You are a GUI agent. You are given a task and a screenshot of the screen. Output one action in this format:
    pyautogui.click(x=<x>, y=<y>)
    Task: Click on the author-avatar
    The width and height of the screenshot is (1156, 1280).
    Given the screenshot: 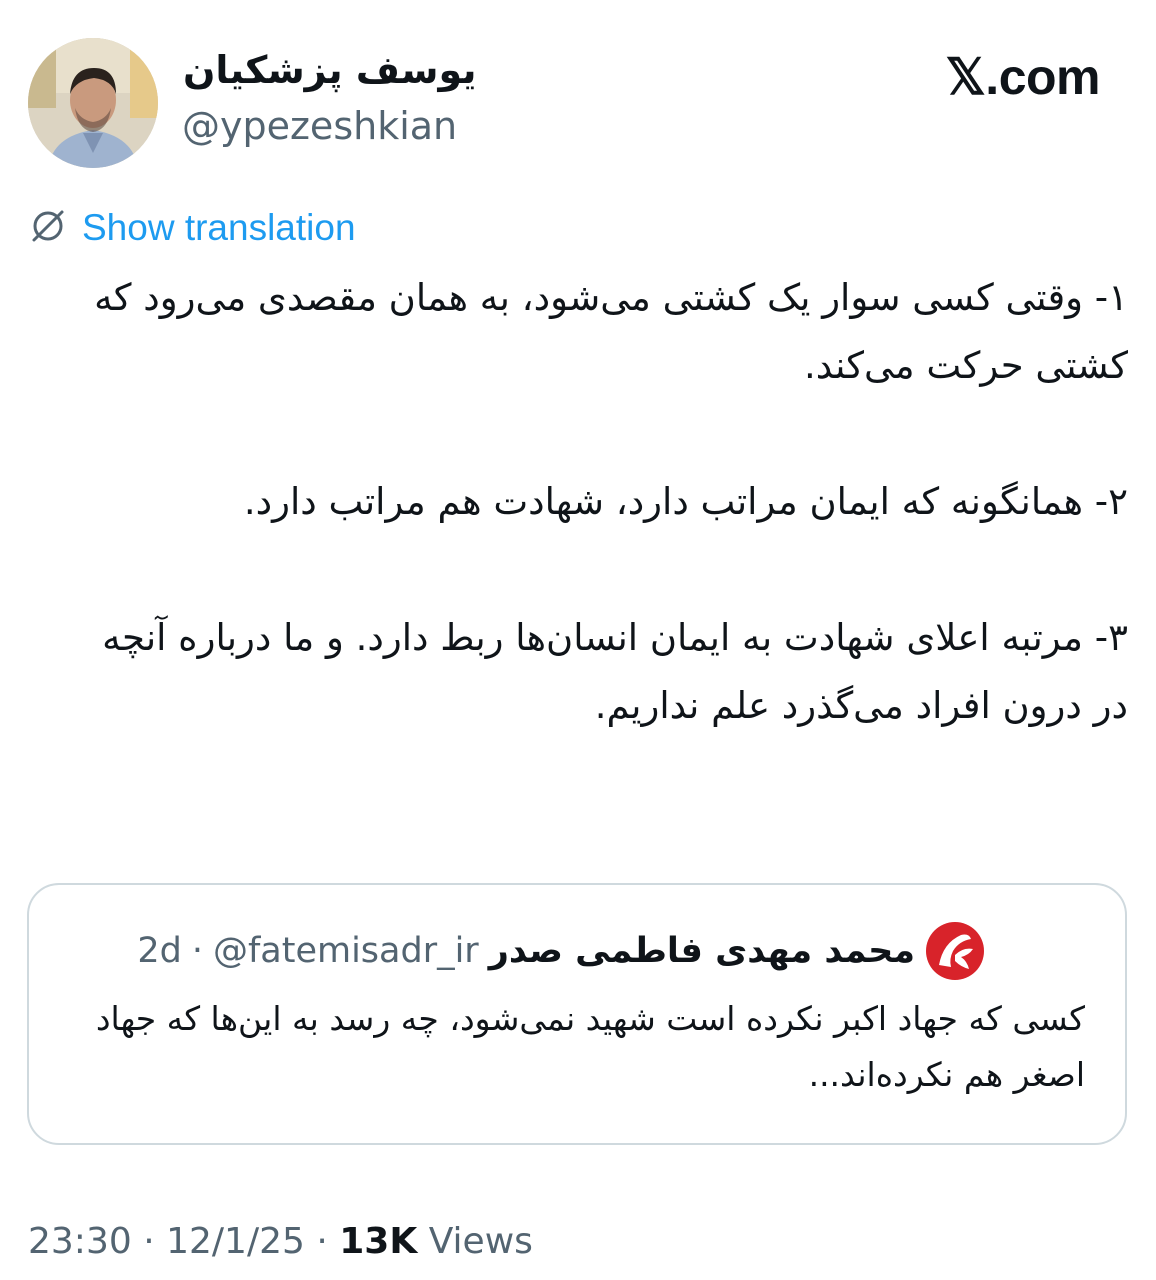 What is the action you would take?
    pyautogui.click(x=93, y=103)
    